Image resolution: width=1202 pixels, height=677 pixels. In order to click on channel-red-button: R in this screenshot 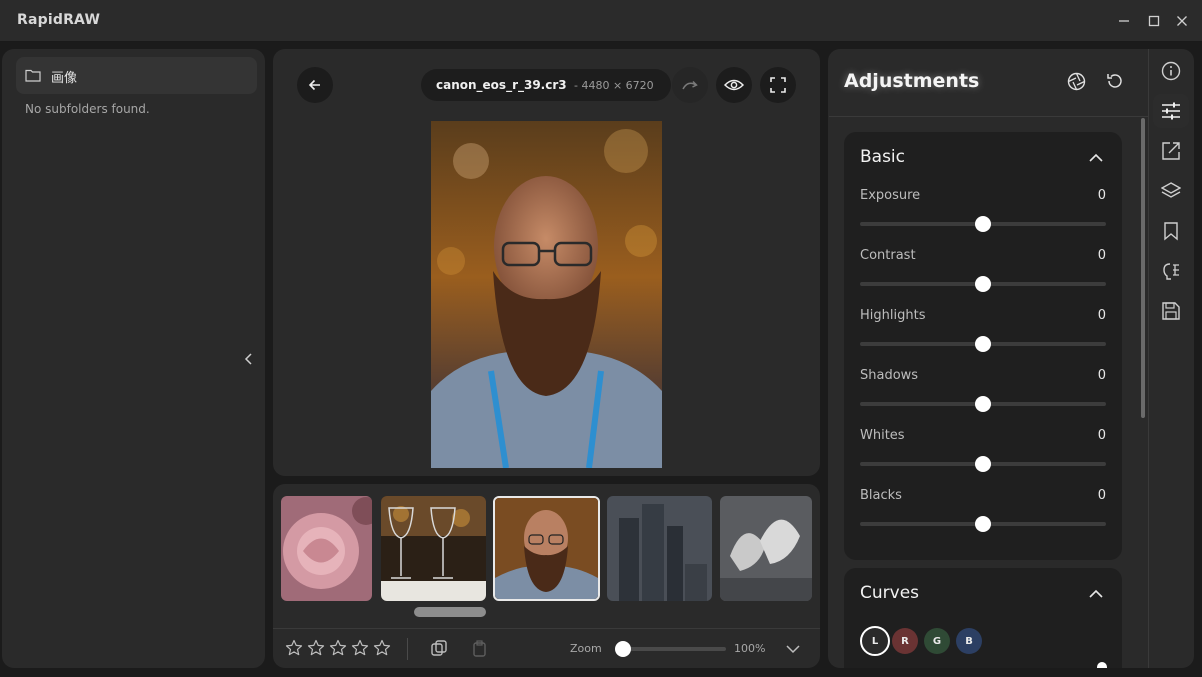, I will do `click(905, 641)`.